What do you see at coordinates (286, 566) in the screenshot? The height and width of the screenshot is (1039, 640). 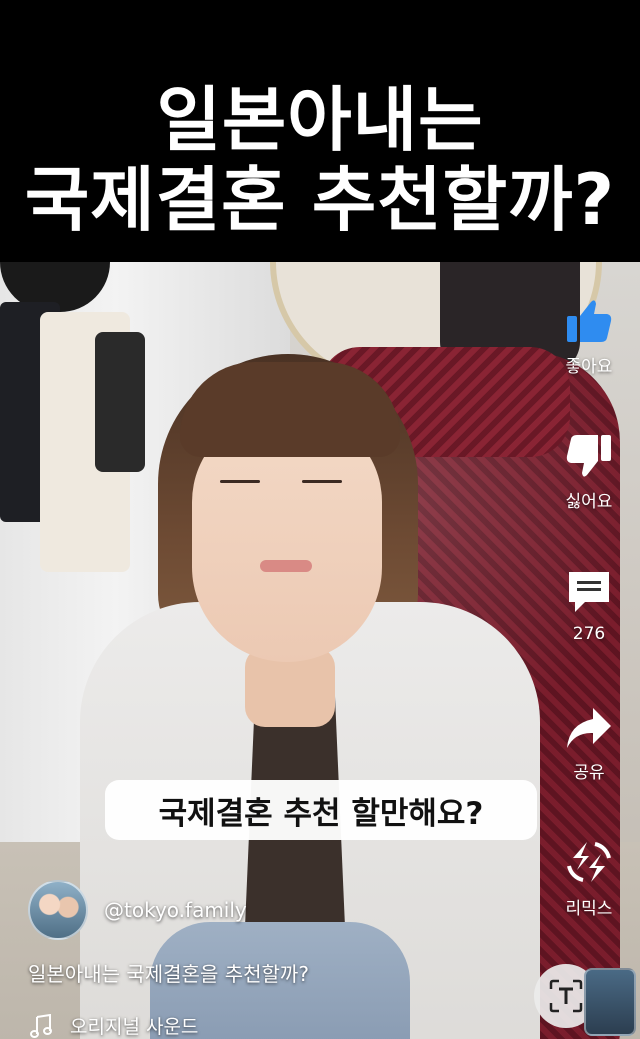 I see `person-lips` at bounding box center [286, 566].